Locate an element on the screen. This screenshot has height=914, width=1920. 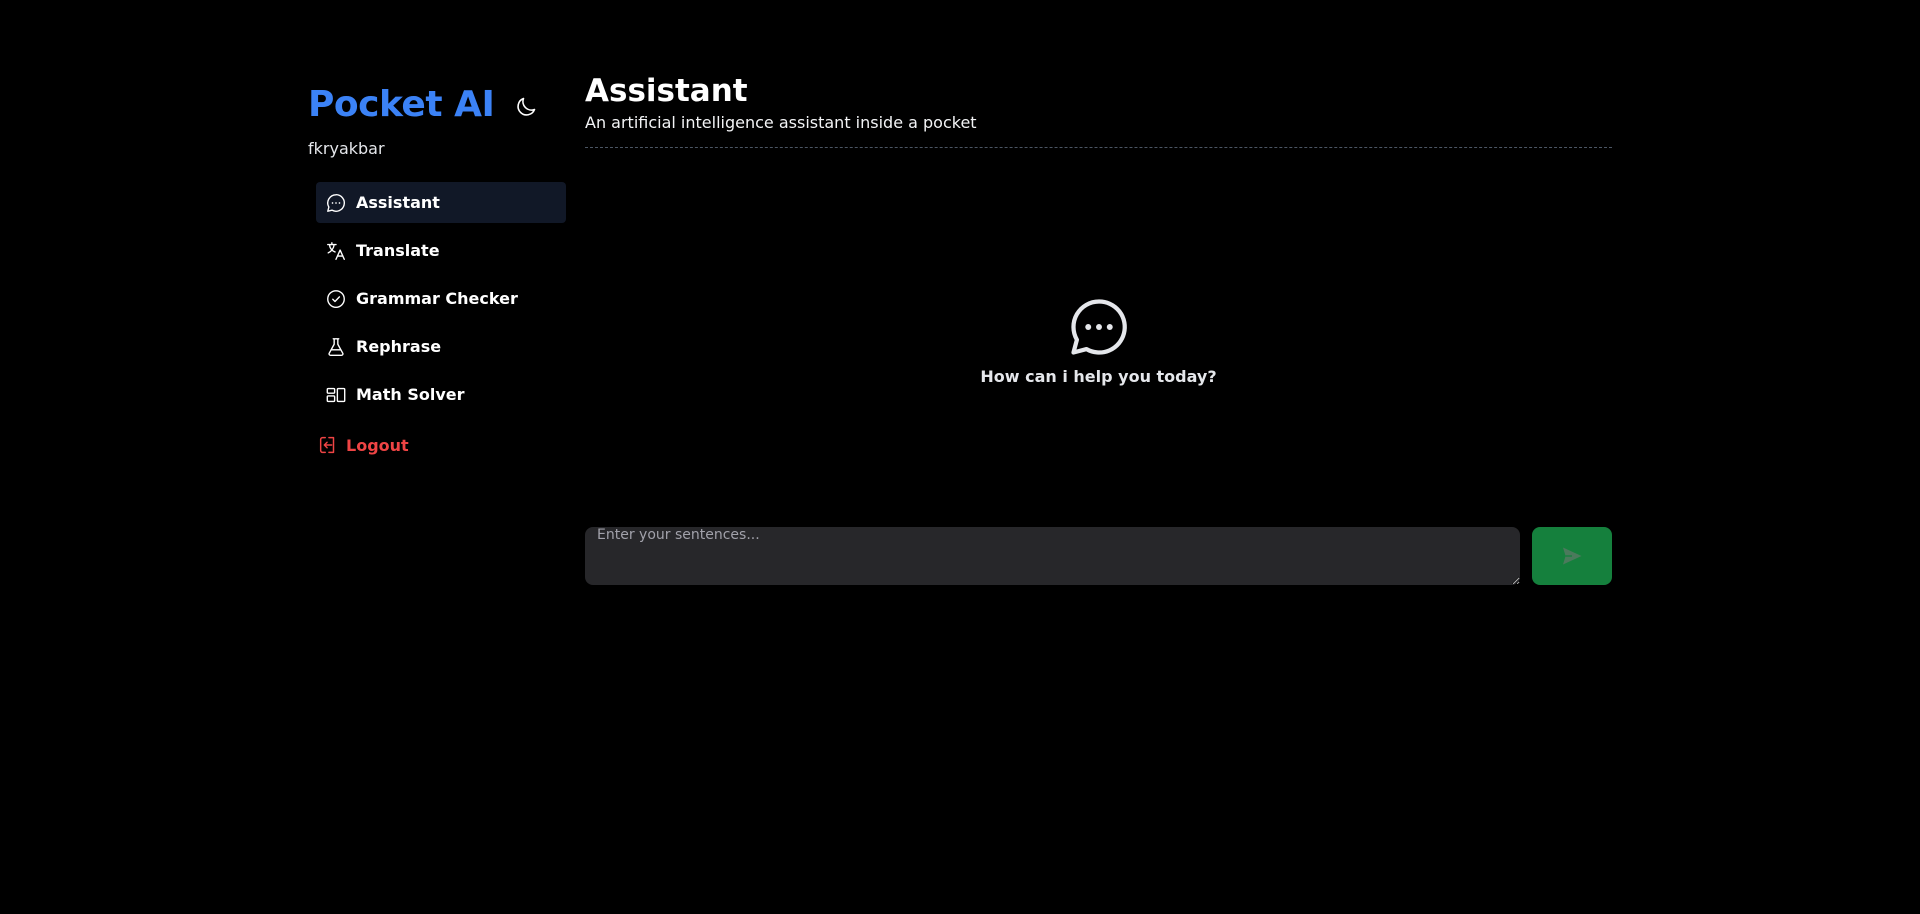
sidebar-item-assistant: Assistant is located at coordinates (441, 202).